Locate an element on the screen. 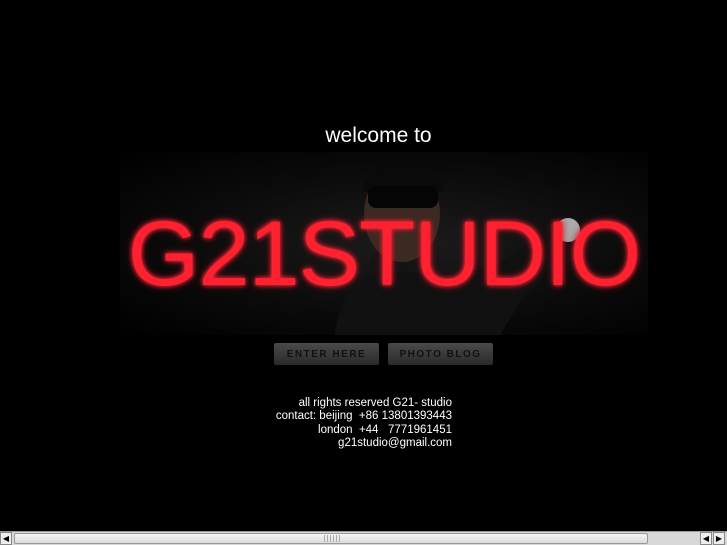 The width and height of the screenshot is (727, 545). photo-blog-button: PHOTO BLOG is located at coordinates (440, 354).